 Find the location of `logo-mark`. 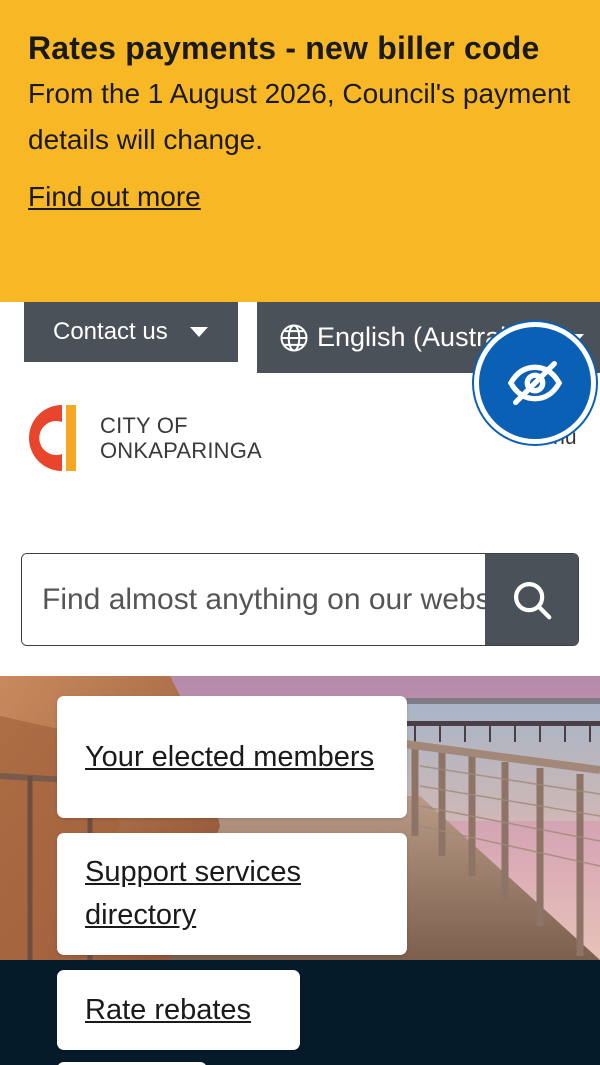

logo-mark is located at coordinates (52, 438).